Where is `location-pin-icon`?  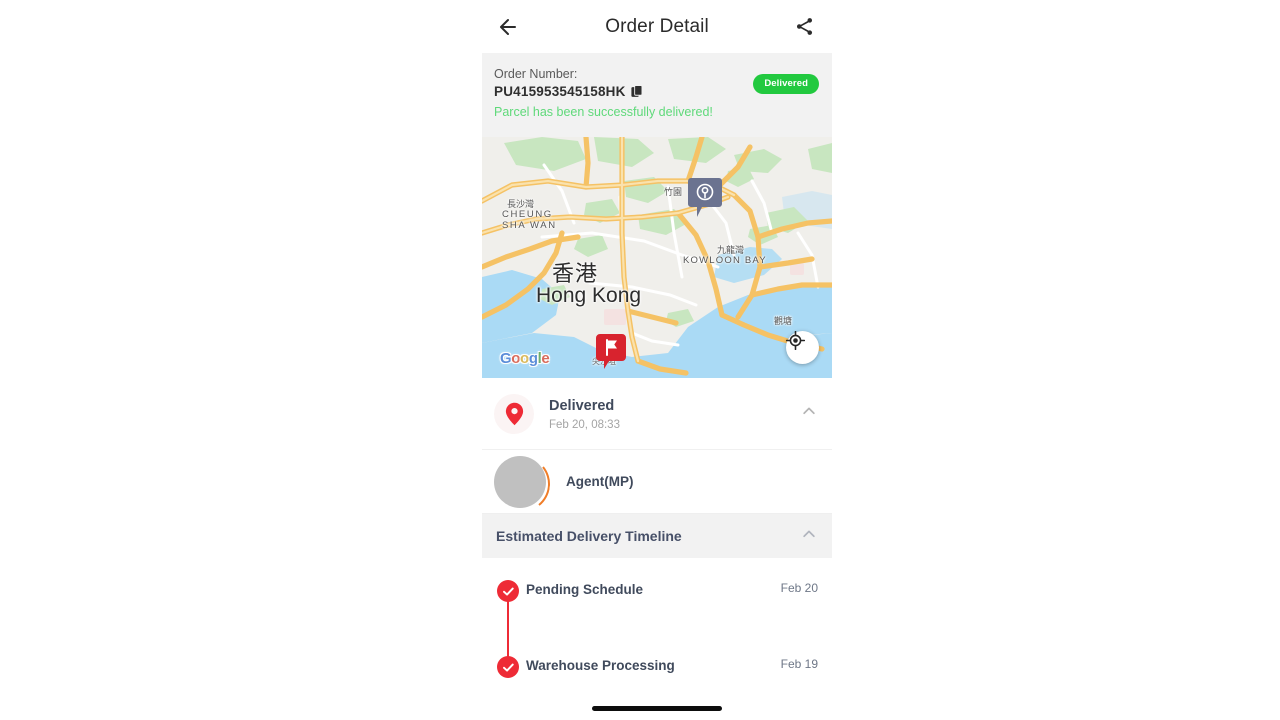 location-pin-icon is located at coordinates (514, 413).